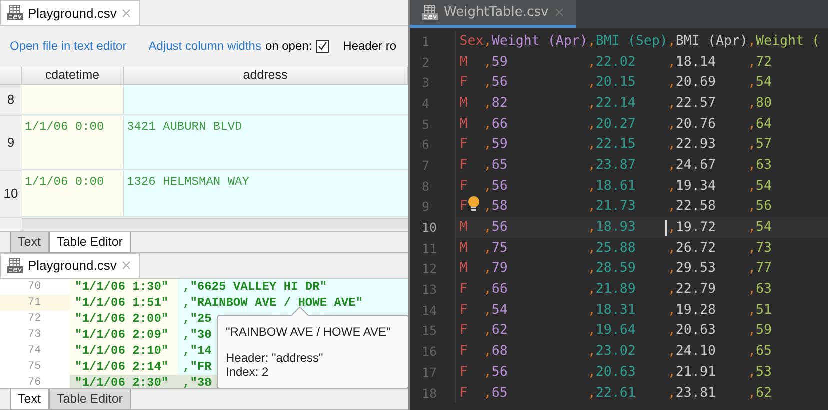 This screenshot has width=828, height=410. I want to click on csv-value: ,73, so click(760, 248).